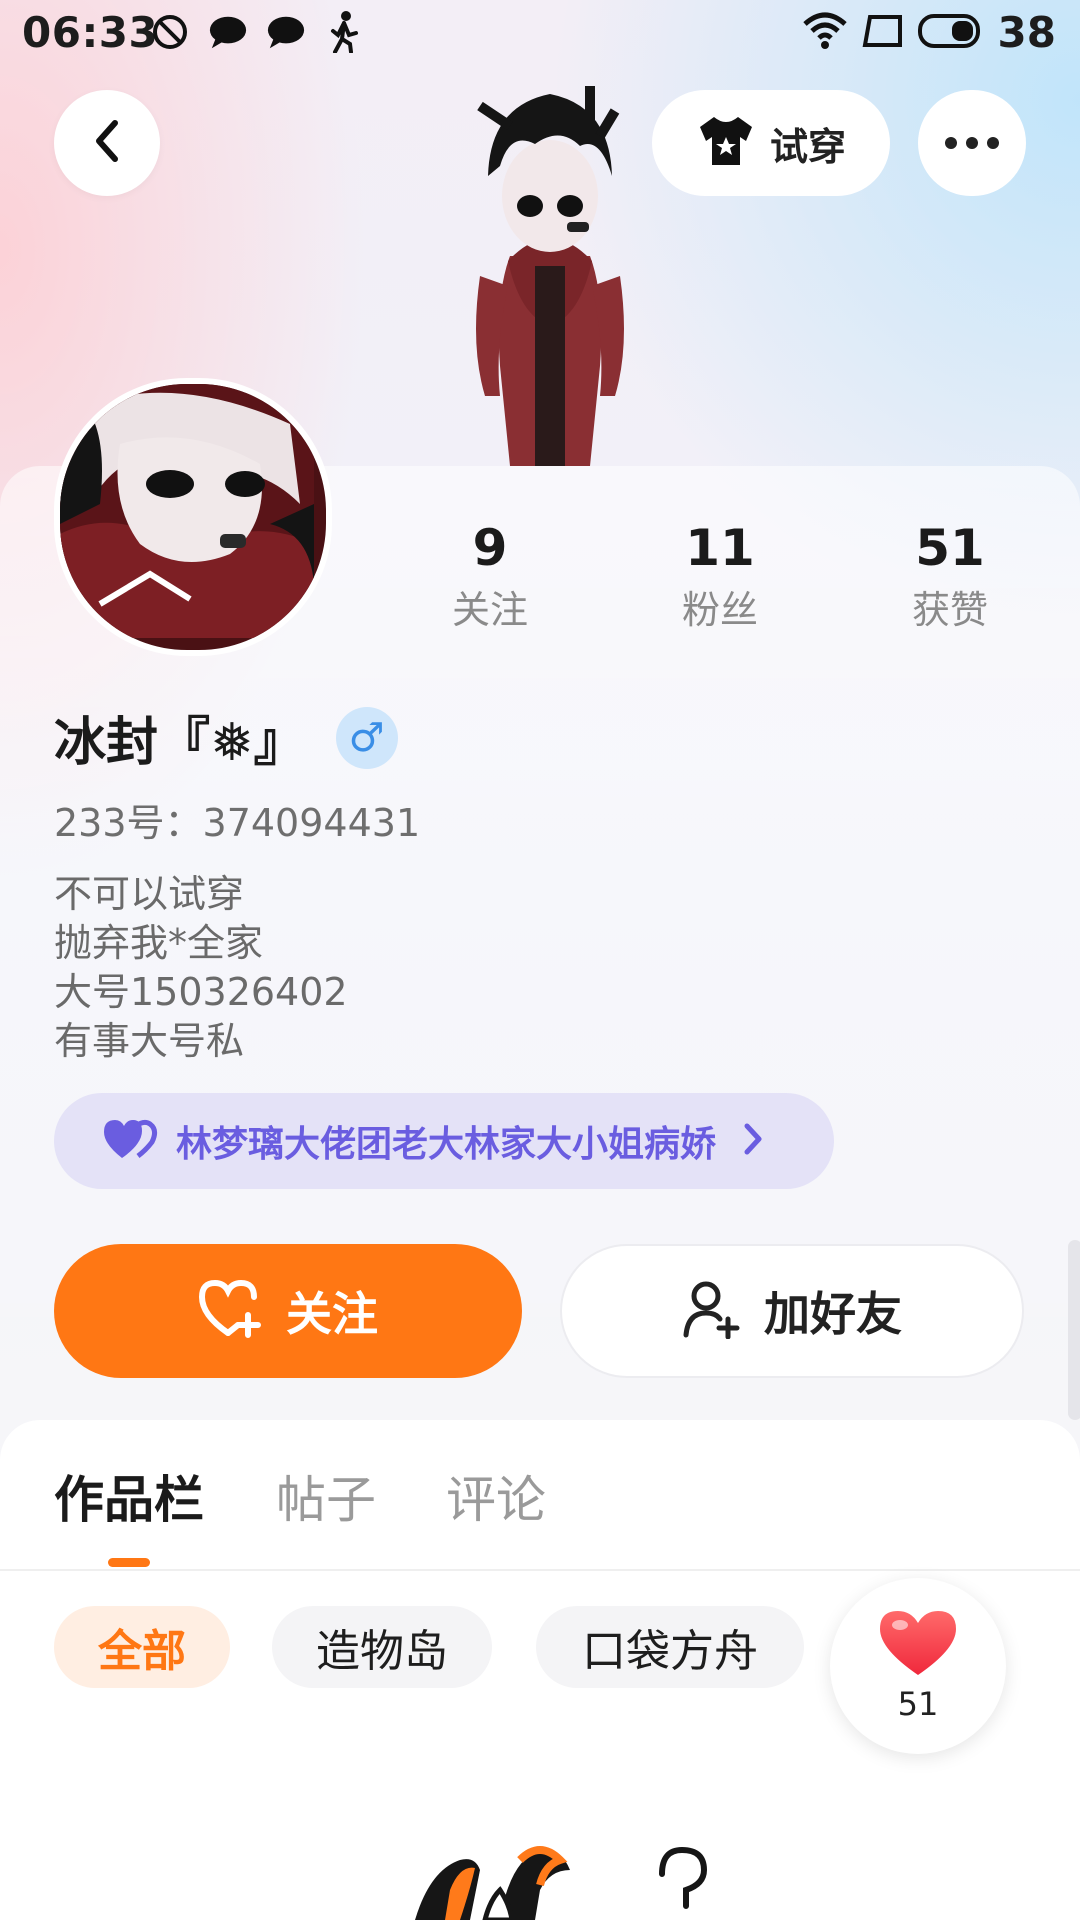 This screenshot has width=1080, height=1924. What do you see at coordinates (201, 992) in the screenshot?
I see `bio-line: 大号150326402` at bounding box center [201, 992].